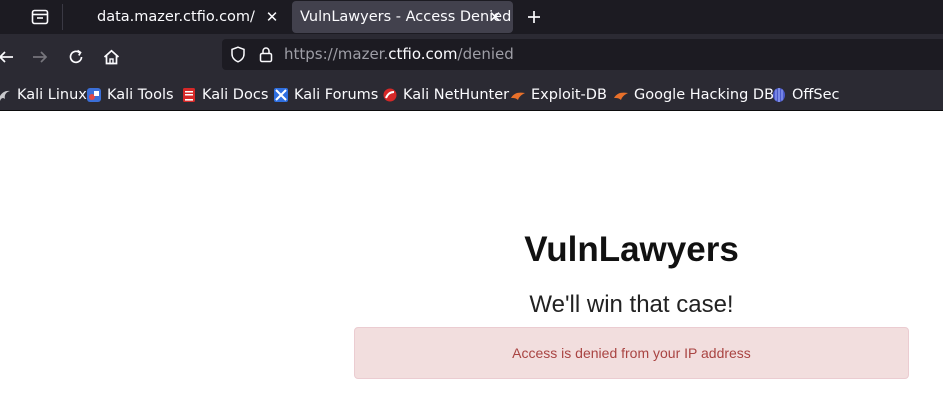 Image resolution: width=943 pixels, height=404 pixels. I want to click on home-icon, so click(111, 57).